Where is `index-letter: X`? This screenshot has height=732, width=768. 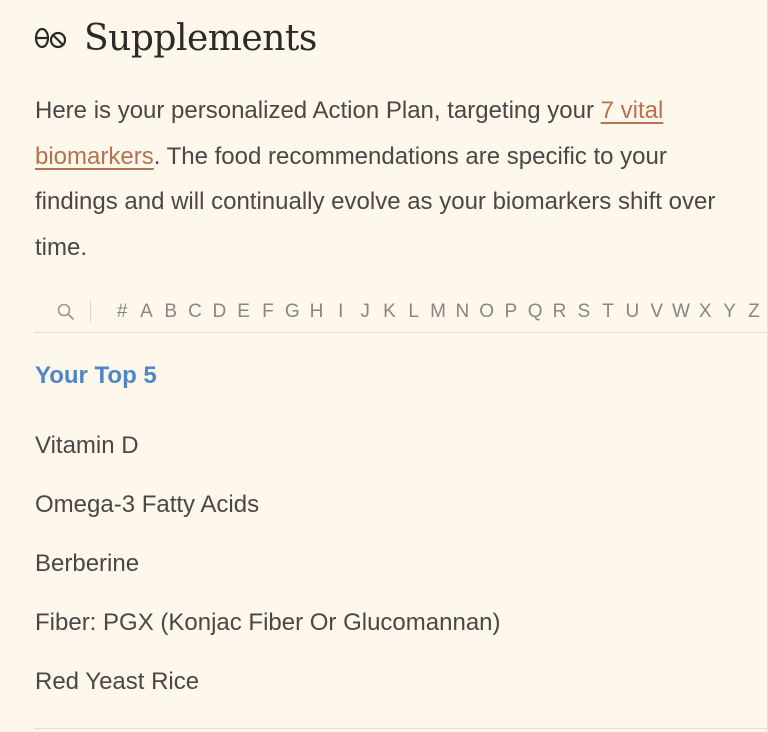
index-letter: X is located at coordinates (705, 312).